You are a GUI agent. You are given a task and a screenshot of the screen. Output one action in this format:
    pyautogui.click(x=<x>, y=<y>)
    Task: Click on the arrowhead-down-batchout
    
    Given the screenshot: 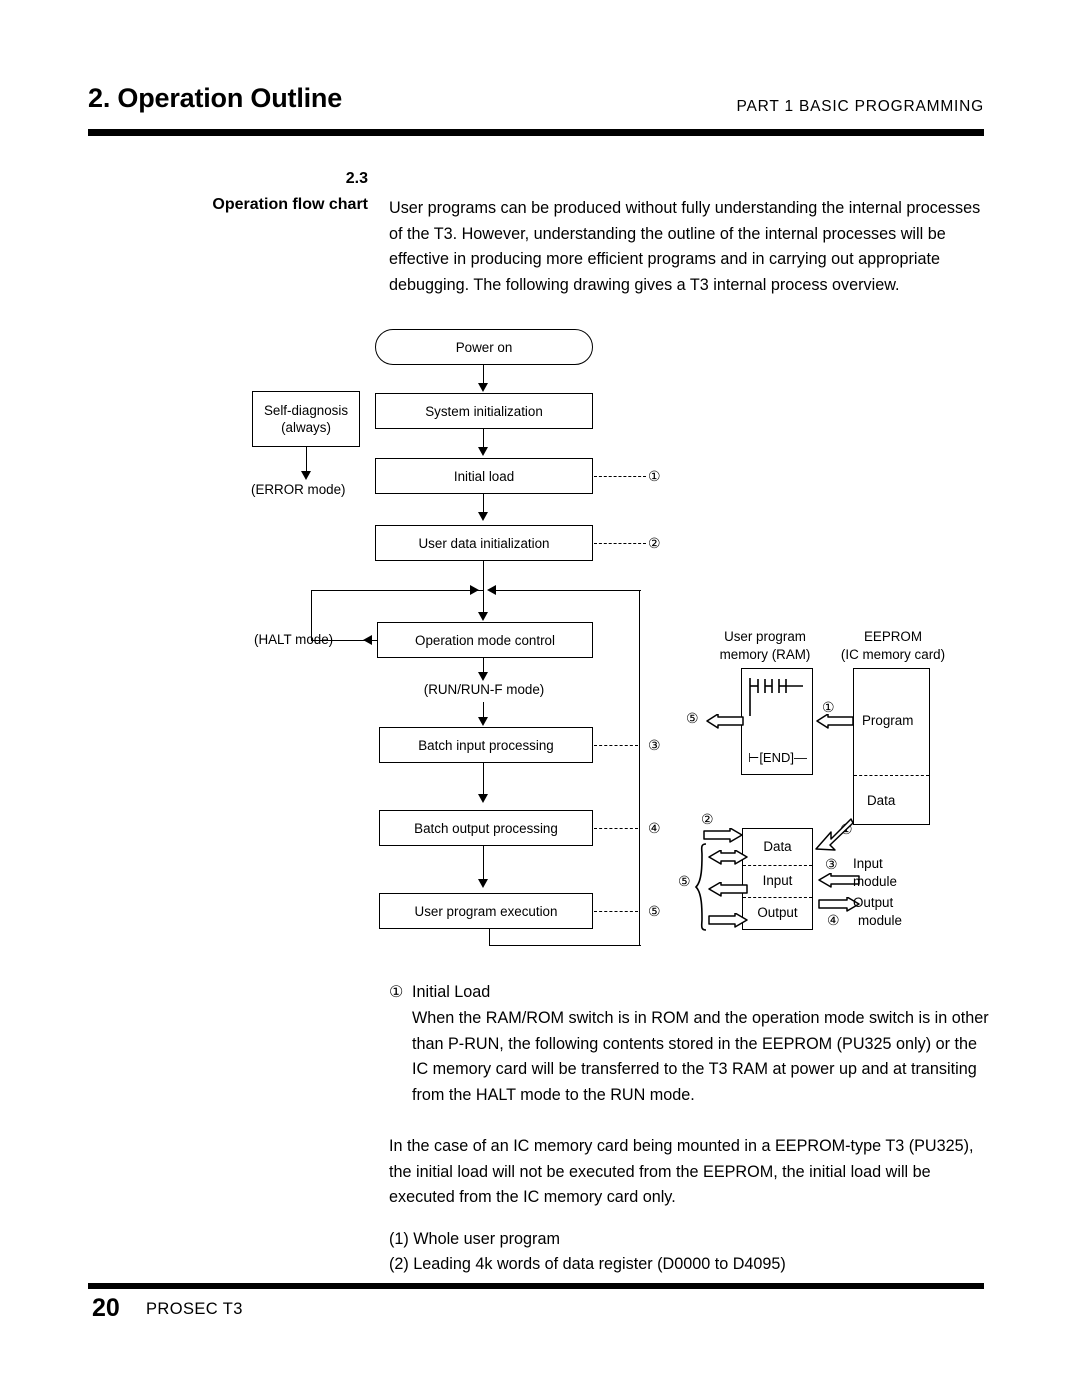 What is the action you would take?
    pyautogui.click(x=483, y=798)
    